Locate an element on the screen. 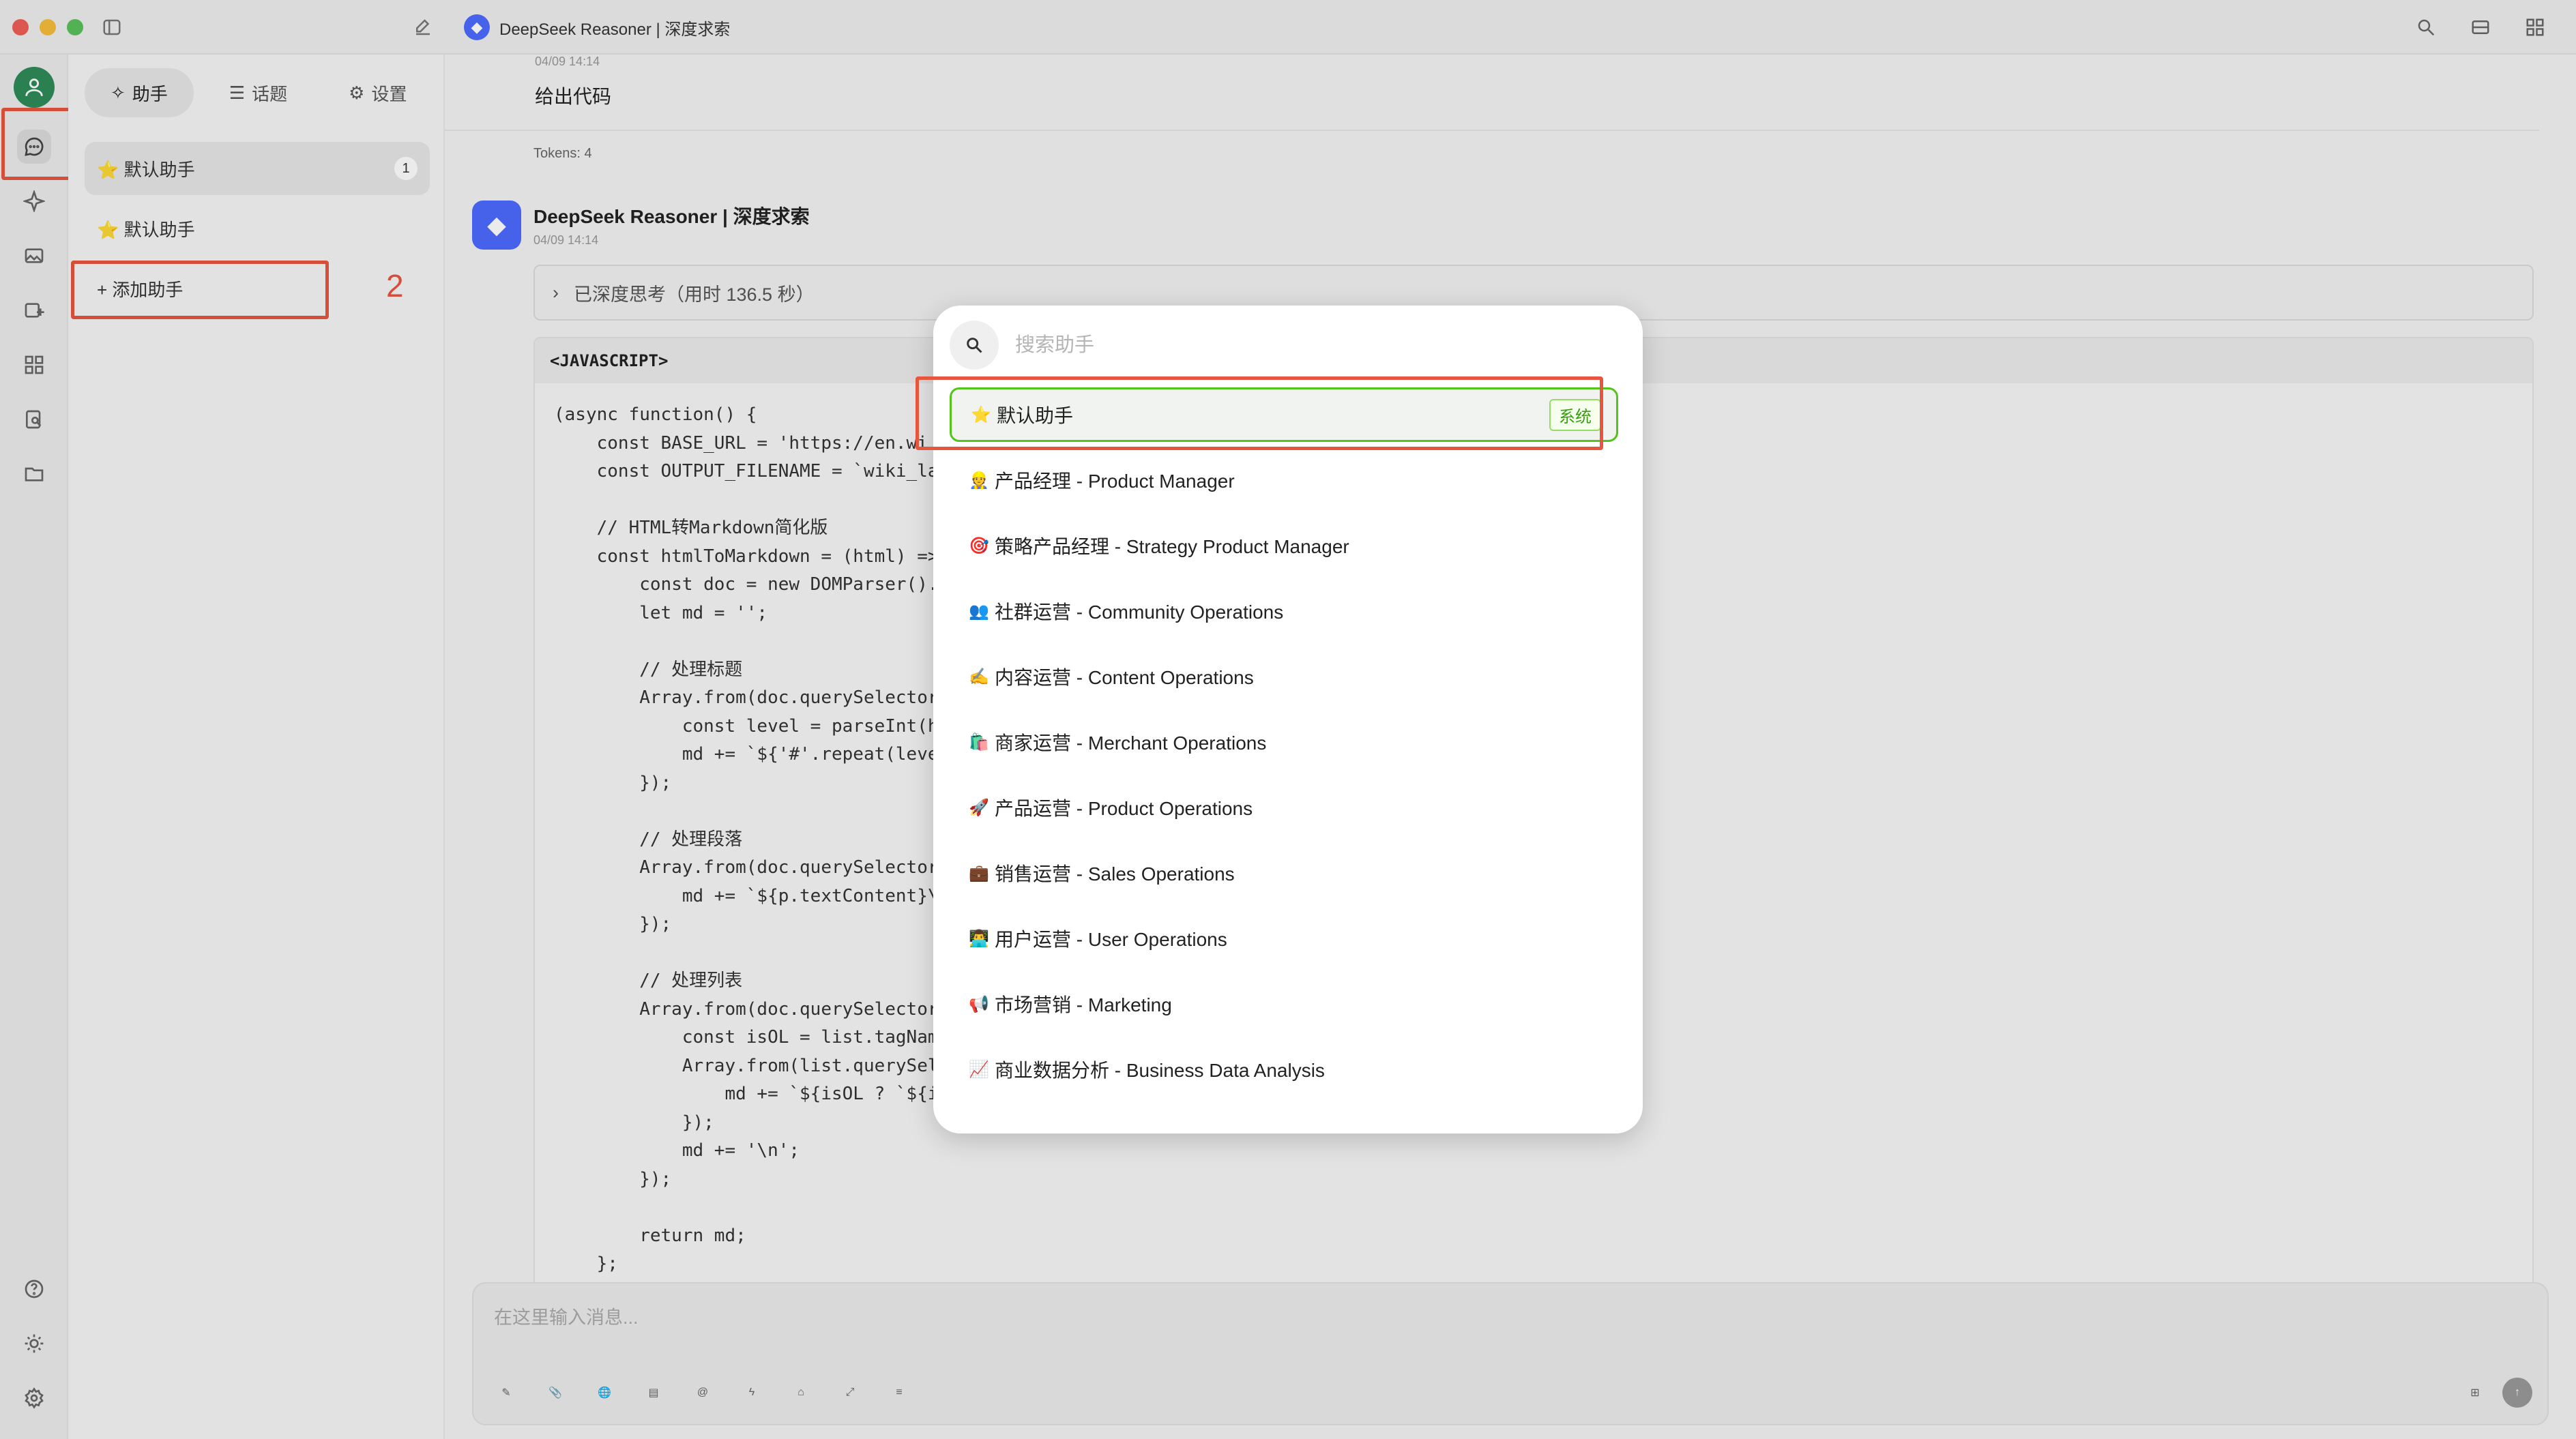 This screenshot has width=2576, height=1439. assistant-option: 🎯 策略产品经理 - Strategy Product Manager is located at coordinates (1284, 545).